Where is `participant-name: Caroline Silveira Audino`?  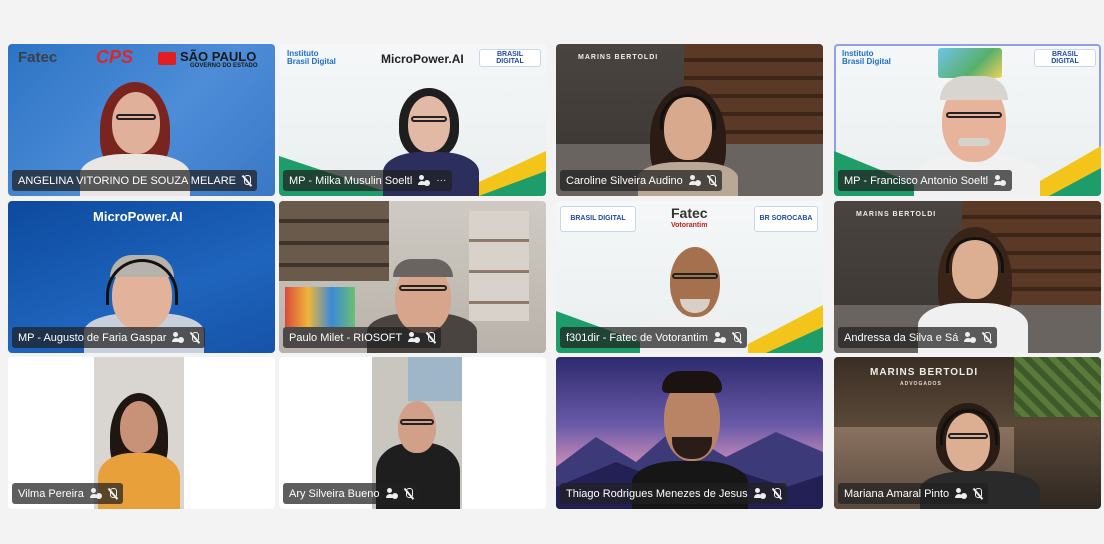
participant-name: Caroline Silveira Audino is located at coordinates (624, 180).